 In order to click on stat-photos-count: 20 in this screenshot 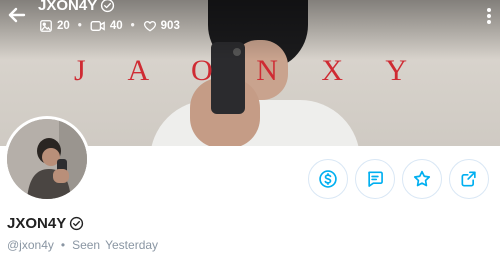, I will do `click(63, 26)`.